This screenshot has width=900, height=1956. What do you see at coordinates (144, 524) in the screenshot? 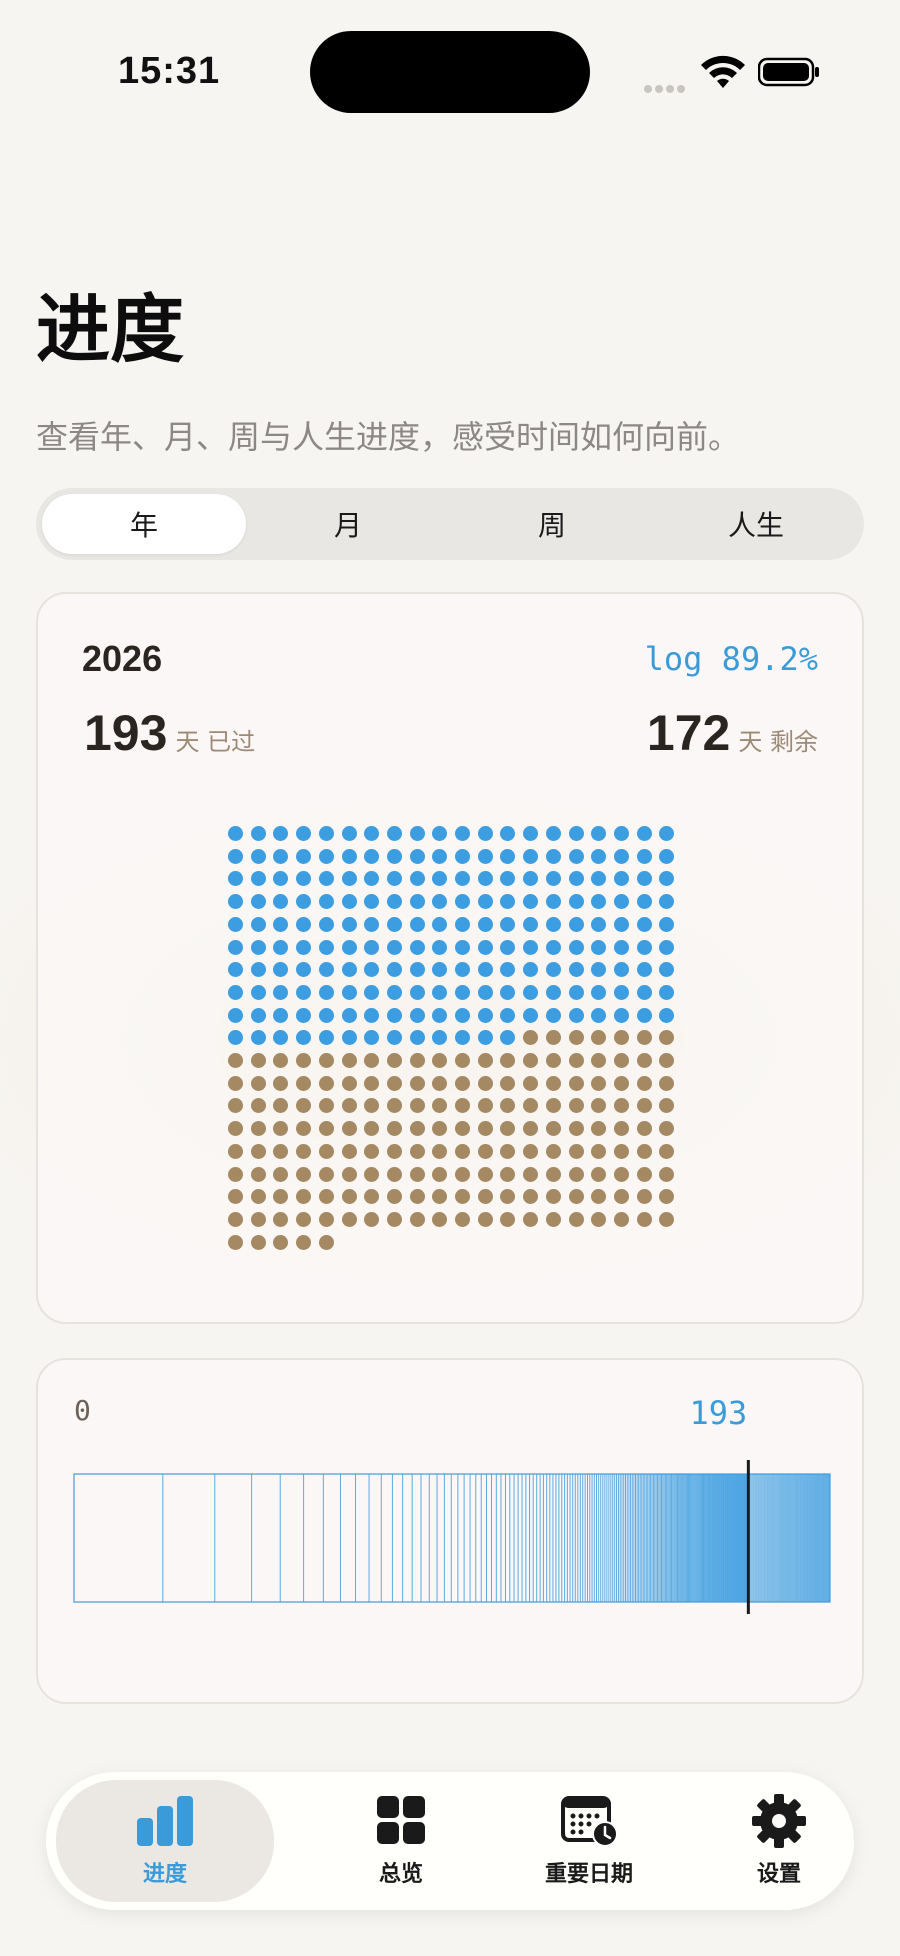
I see `segment-year: 年` at bounding box center [144, 524].